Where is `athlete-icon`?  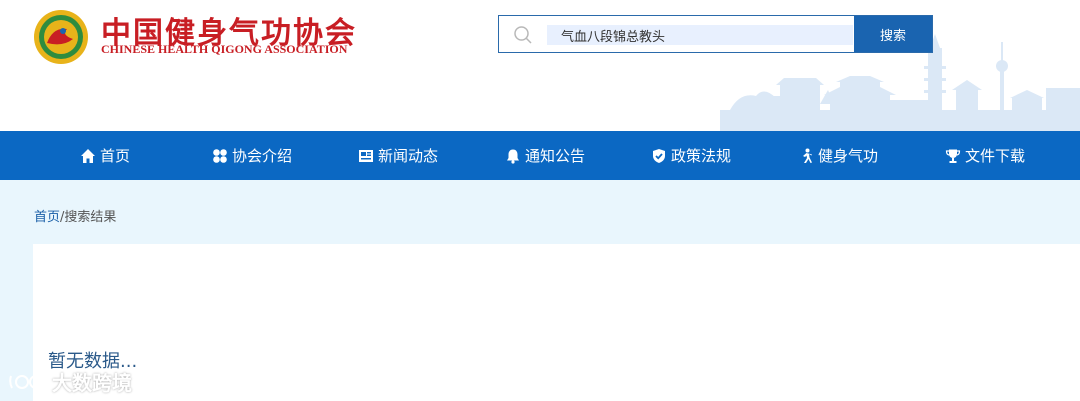 athlete-icon is located at coordinates (807, 155).